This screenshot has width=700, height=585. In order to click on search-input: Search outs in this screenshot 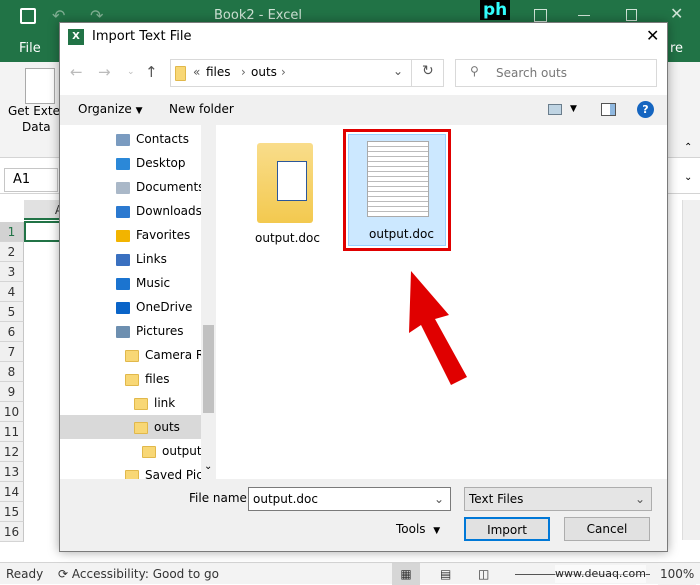, I will do `click(556, 73)`.